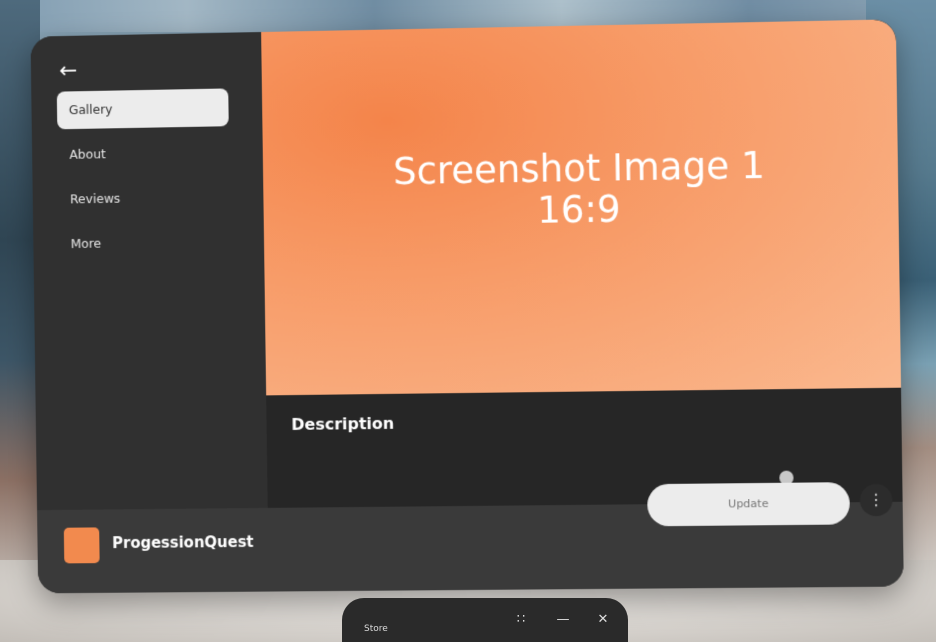 This screenshot has height=642, width=936. I want to click on sidebar-item-gallery: Gallery, so click(142, 109).